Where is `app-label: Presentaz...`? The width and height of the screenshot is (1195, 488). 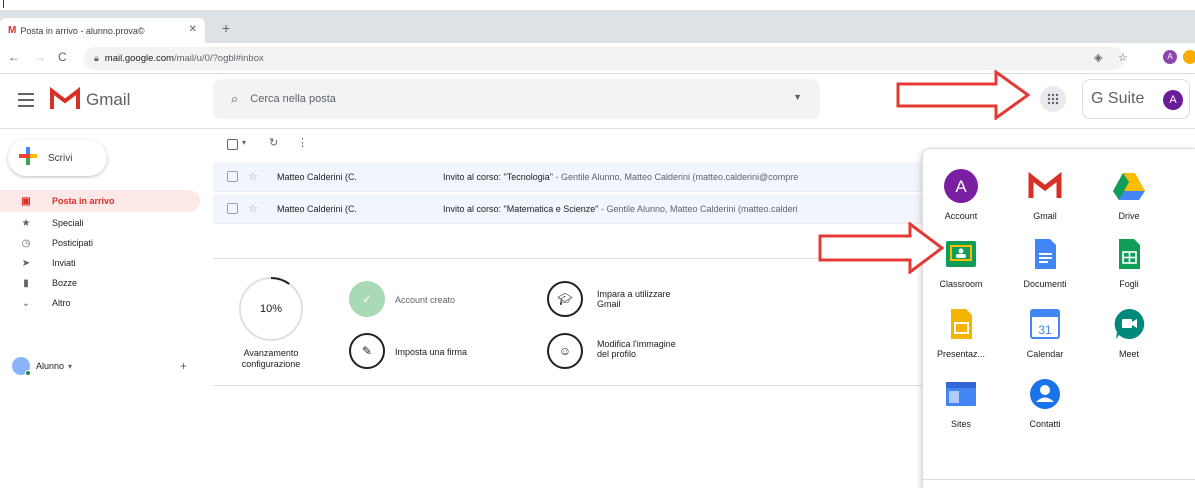 app-label: Presentaz... is located at coordinates (961, 354).